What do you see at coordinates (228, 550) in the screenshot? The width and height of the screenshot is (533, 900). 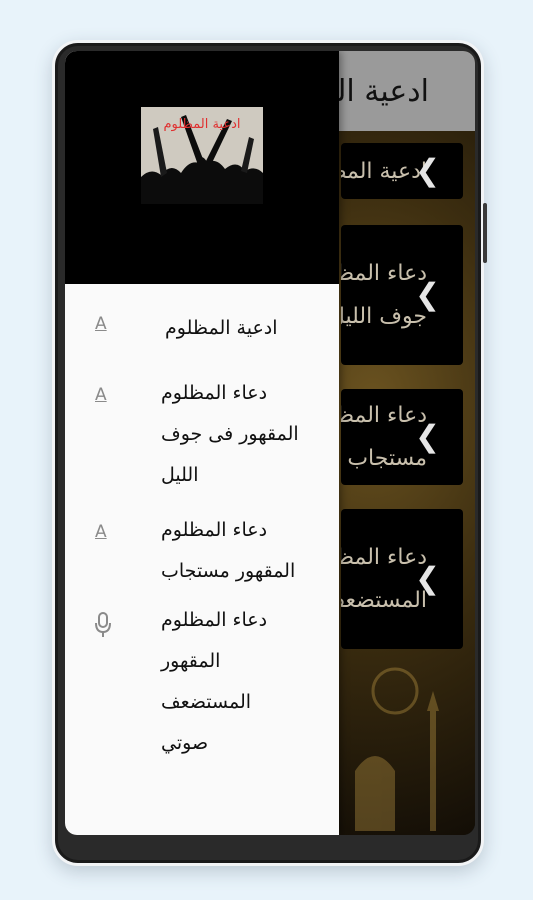 I see `drawer-item-label: دعاء المظلوم المقهور مستجاب` at bounding box center [228, 550].